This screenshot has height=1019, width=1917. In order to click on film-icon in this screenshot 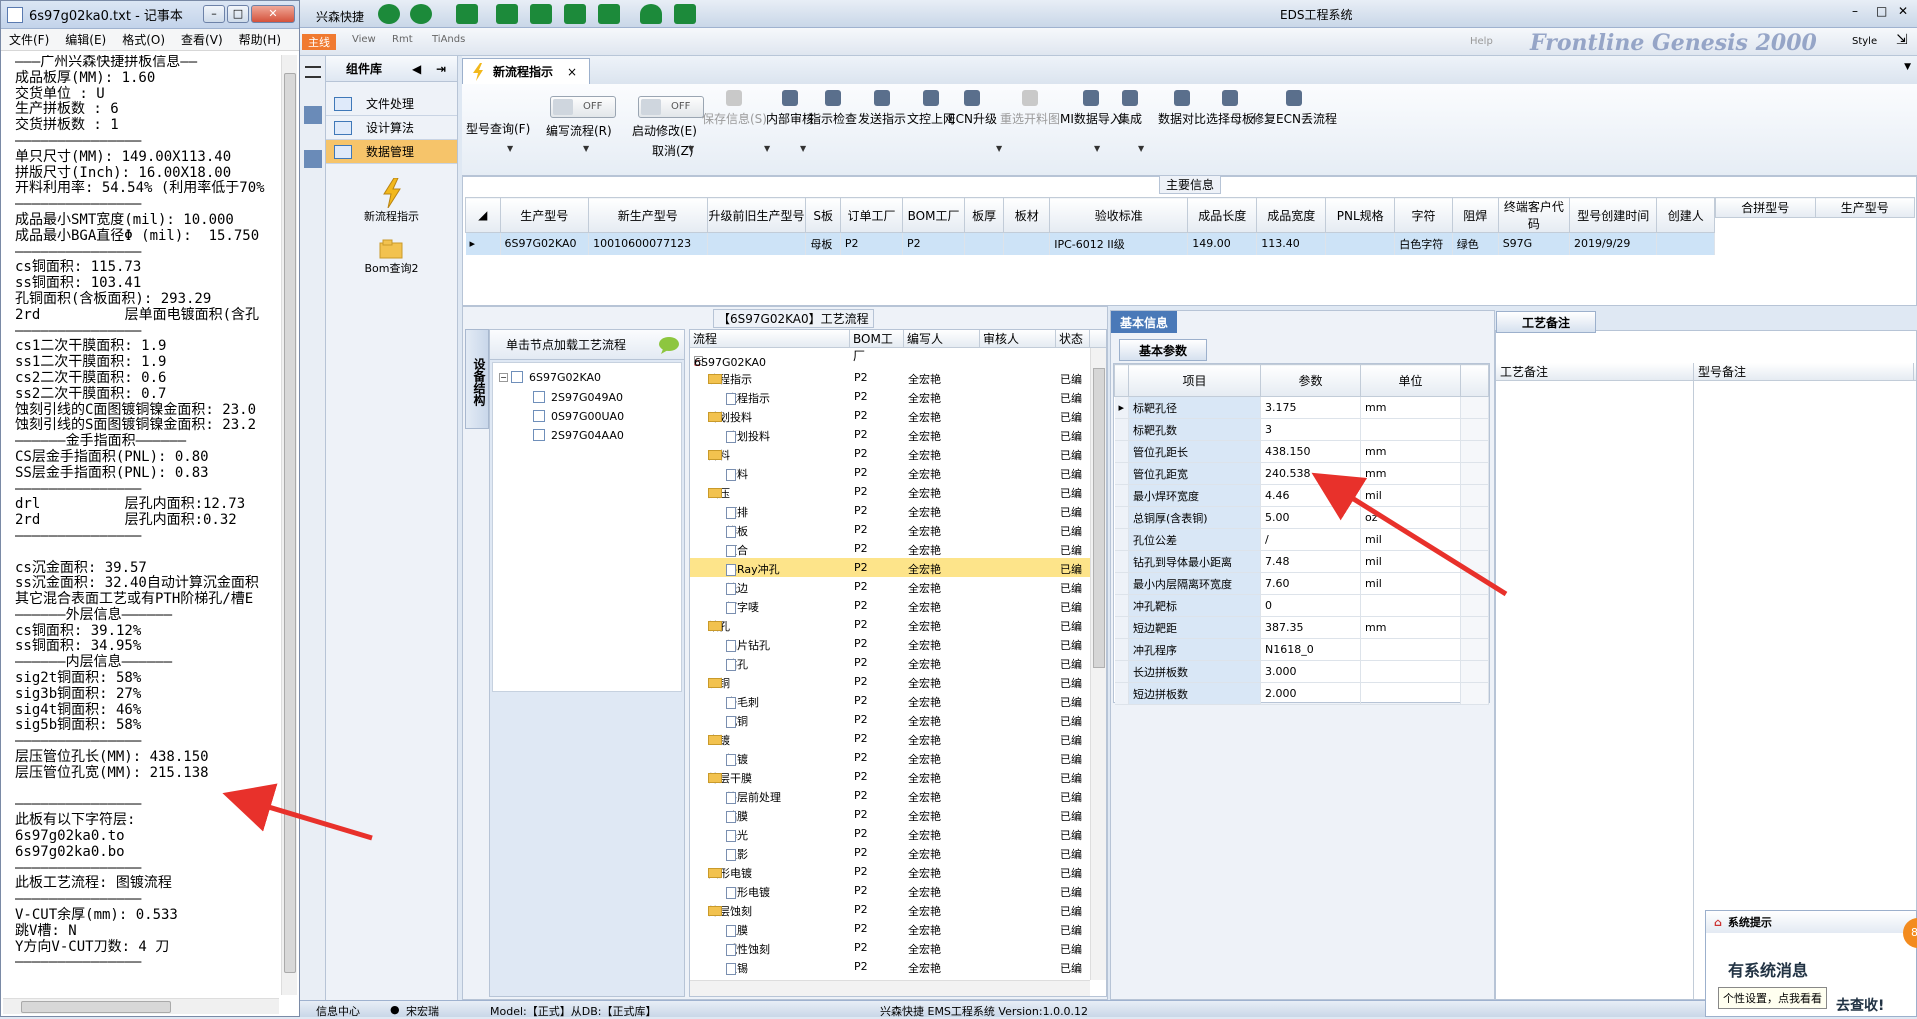, I will do `click(541, 14)`.